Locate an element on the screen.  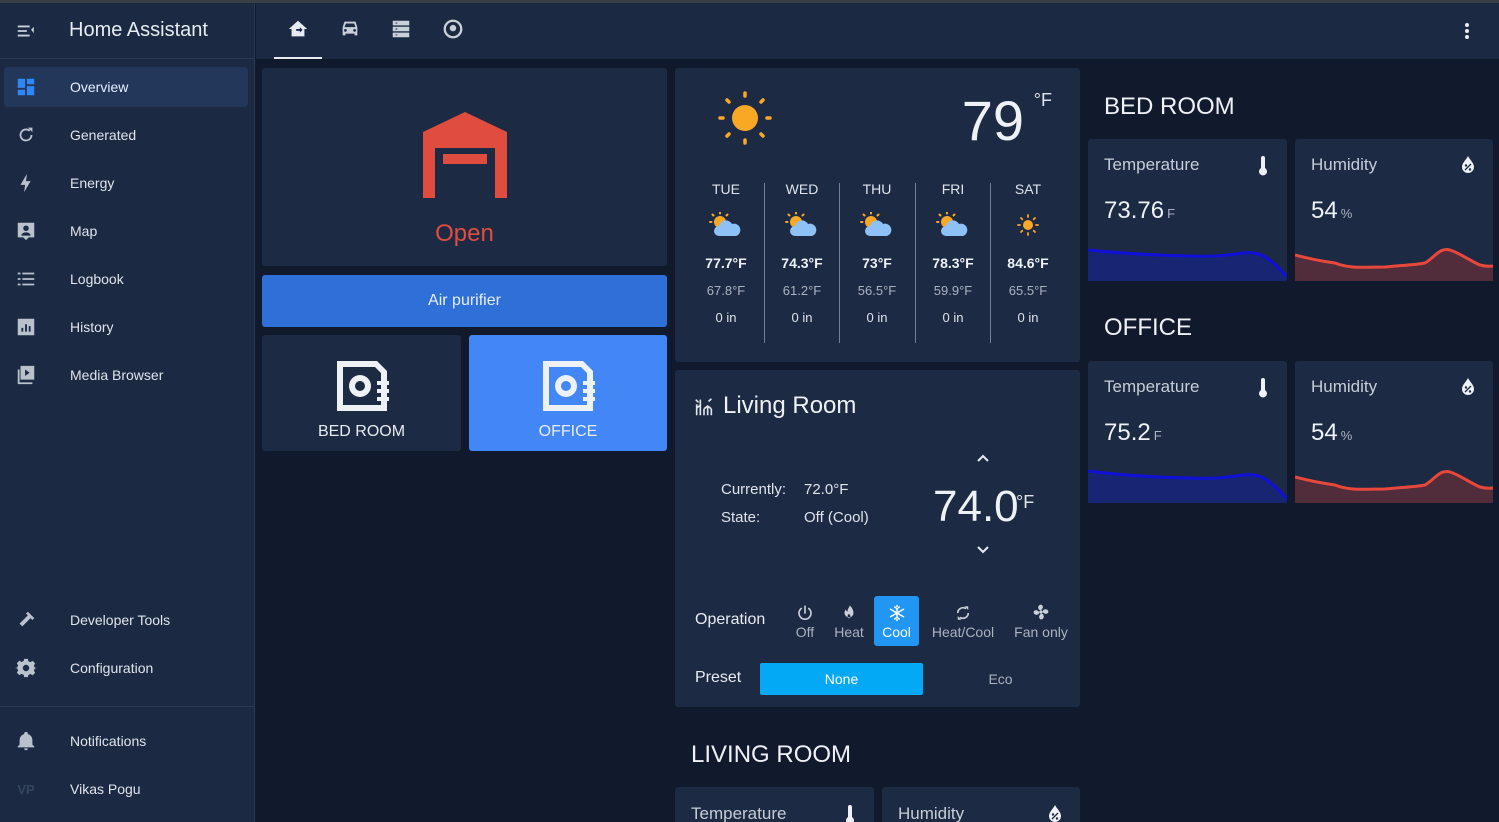
tab-robot-vacuum is located at coordinates (453, 31).